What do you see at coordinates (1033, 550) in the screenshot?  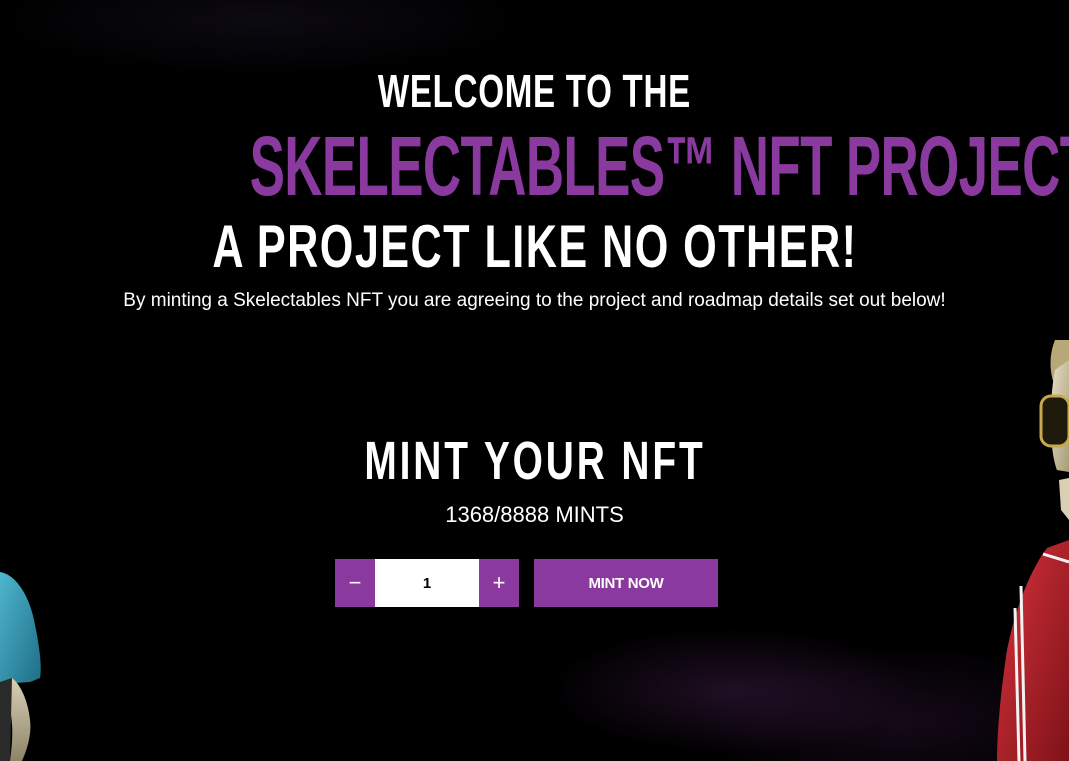 I see `skeleton-character-right` at bounding box center [1033, 550].